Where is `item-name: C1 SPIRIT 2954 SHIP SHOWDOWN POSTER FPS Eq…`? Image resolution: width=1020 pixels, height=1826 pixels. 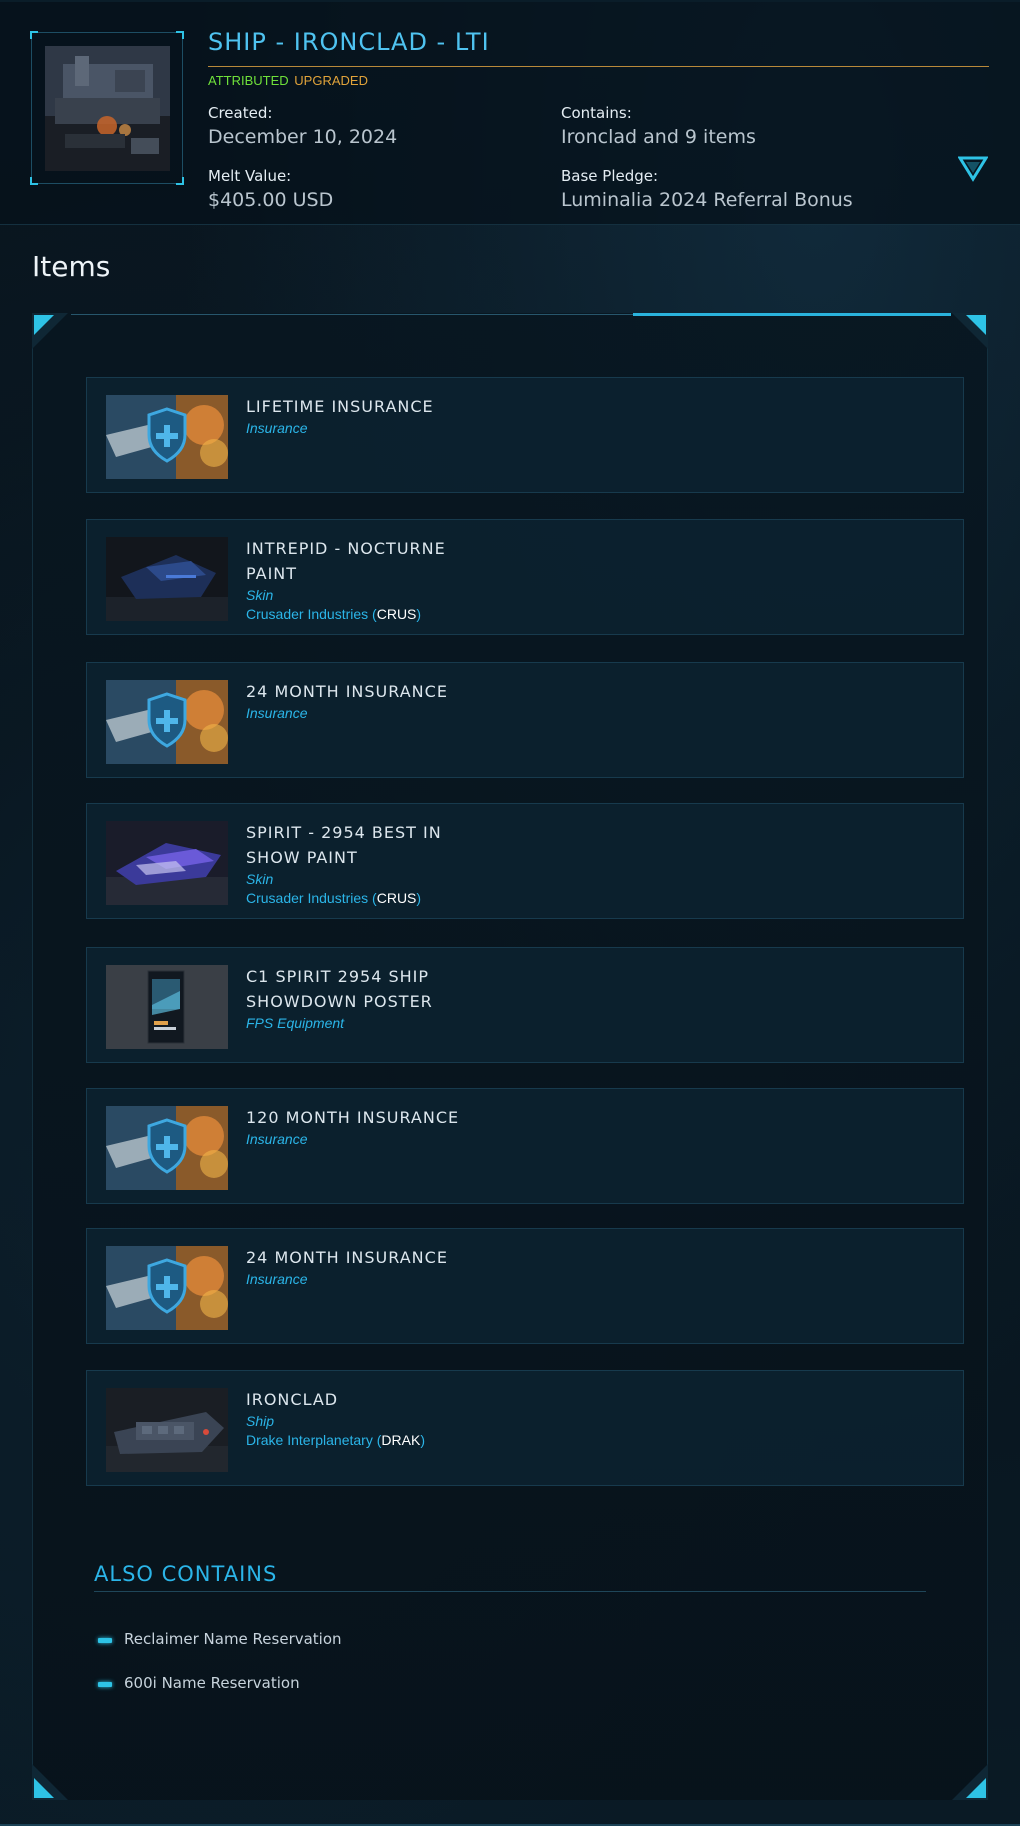 item-name: C1 SPIRIT 2954 SHIP SHOWDOWN POSTER FPS Eq… is located at coordinates (361, 998).